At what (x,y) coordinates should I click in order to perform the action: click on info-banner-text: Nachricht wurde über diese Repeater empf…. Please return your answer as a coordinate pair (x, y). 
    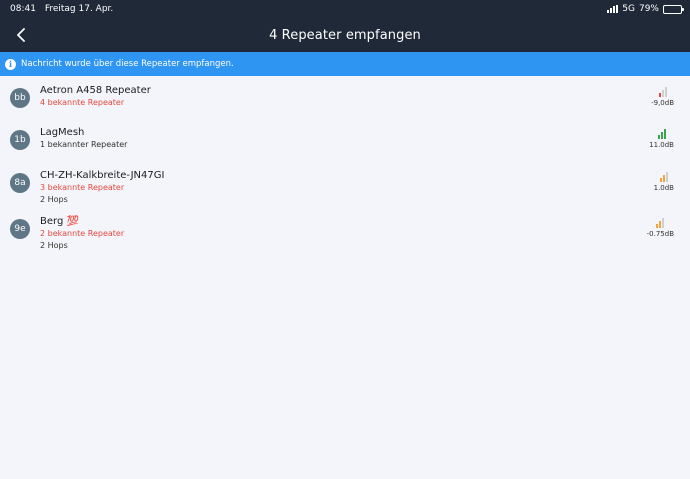
    Looking at the image, I should click on (127, 64).